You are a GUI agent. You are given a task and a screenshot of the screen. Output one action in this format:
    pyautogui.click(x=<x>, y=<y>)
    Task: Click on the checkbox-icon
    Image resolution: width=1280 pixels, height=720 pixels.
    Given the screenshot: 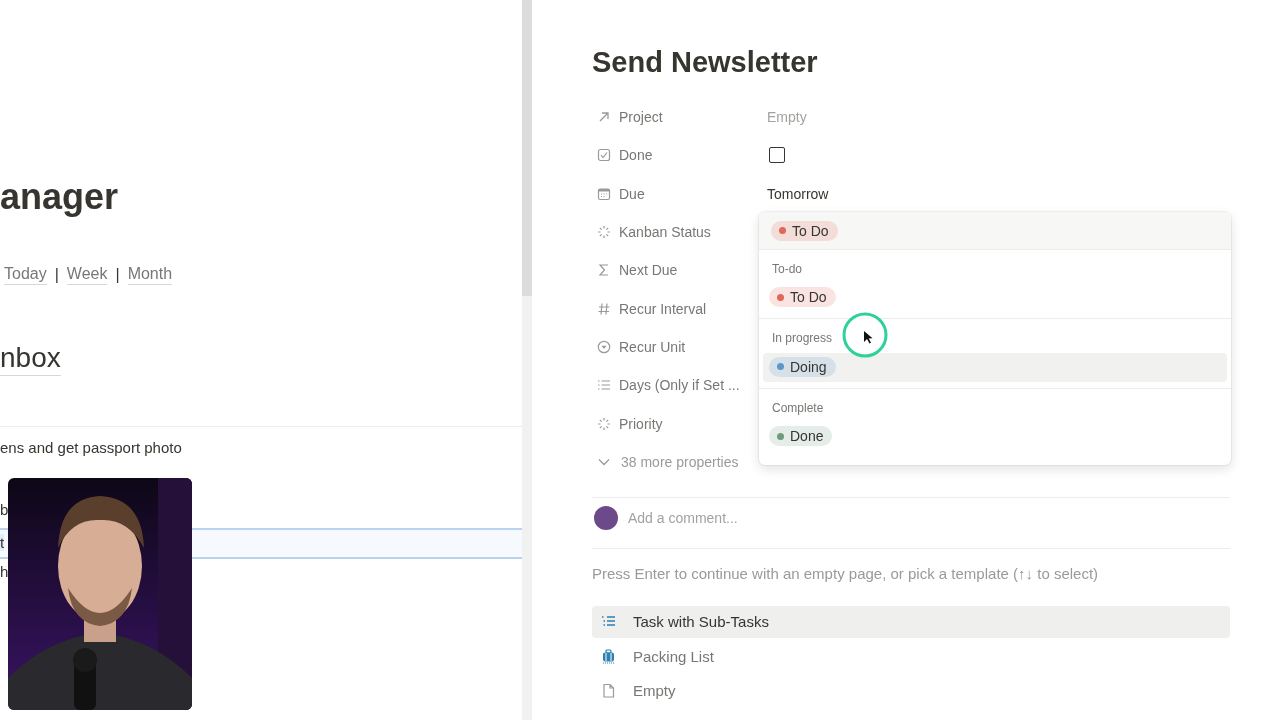 What is the action you would take?
    pyautogui.click(x=604, y=155)
    